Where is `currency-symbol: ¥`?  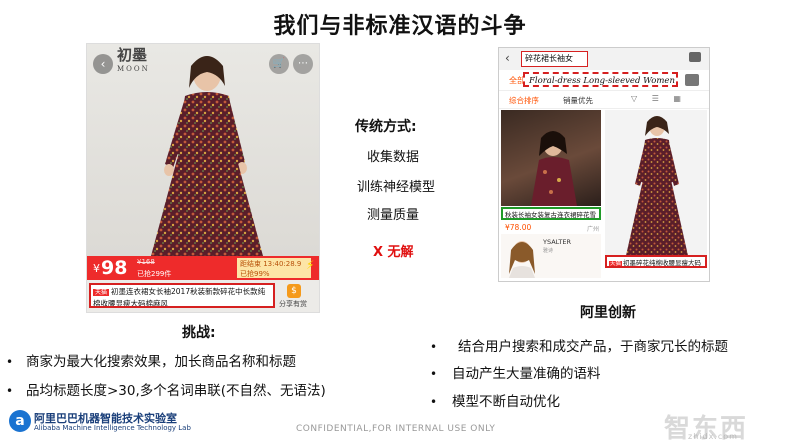 currency-symbol: ¥ is located at coordinates (96, 268).